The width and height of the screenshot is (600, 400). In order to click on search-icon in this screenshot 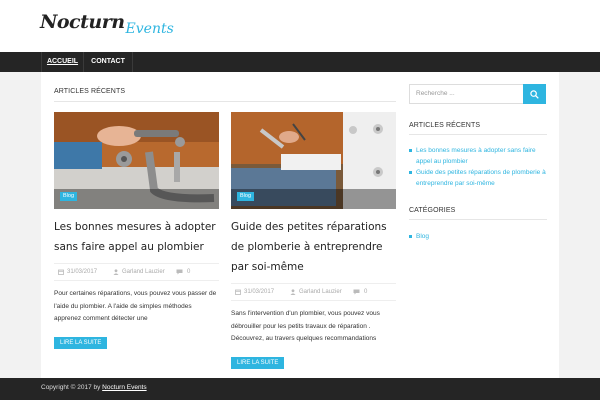, I will do `click(534, 94)`.